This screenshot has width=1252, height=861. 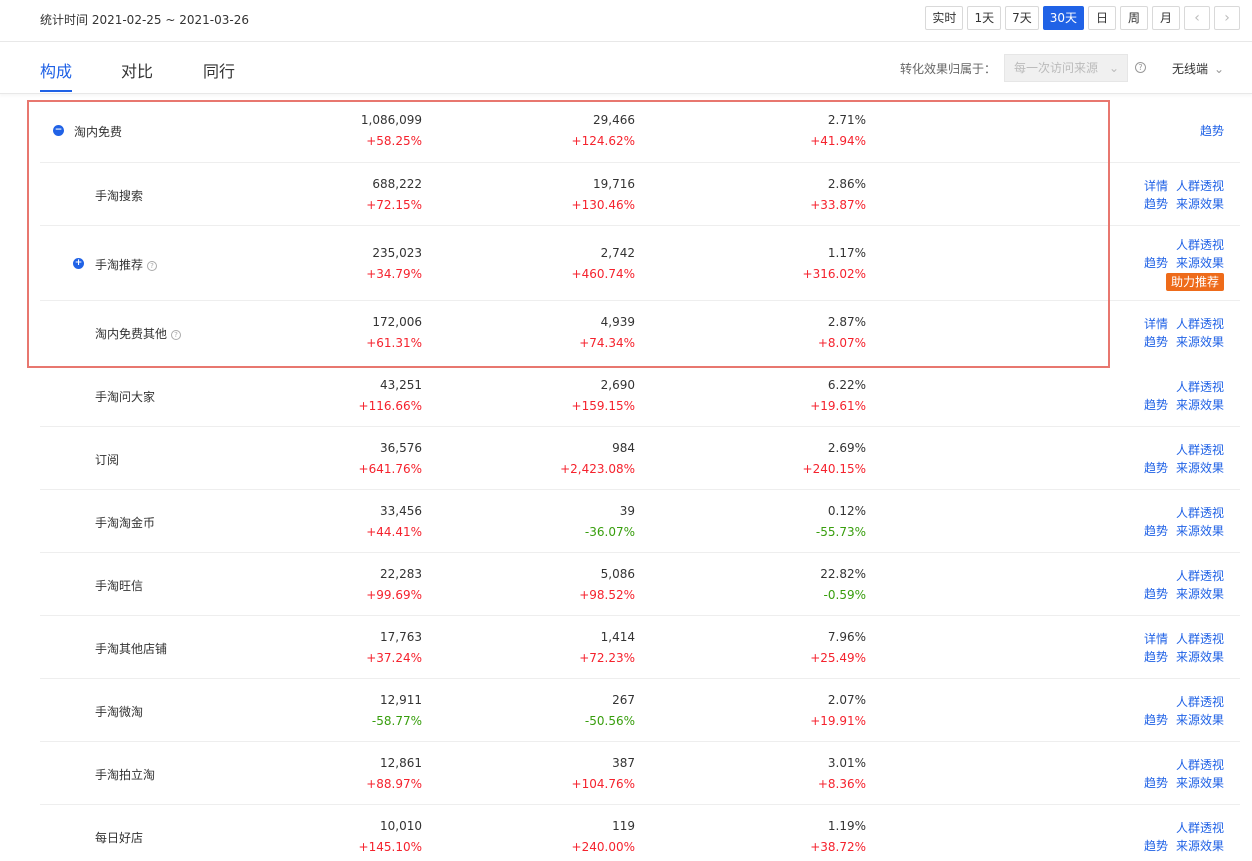 I want to click on metric-change: +159.15%, so click(x=603, y=406).